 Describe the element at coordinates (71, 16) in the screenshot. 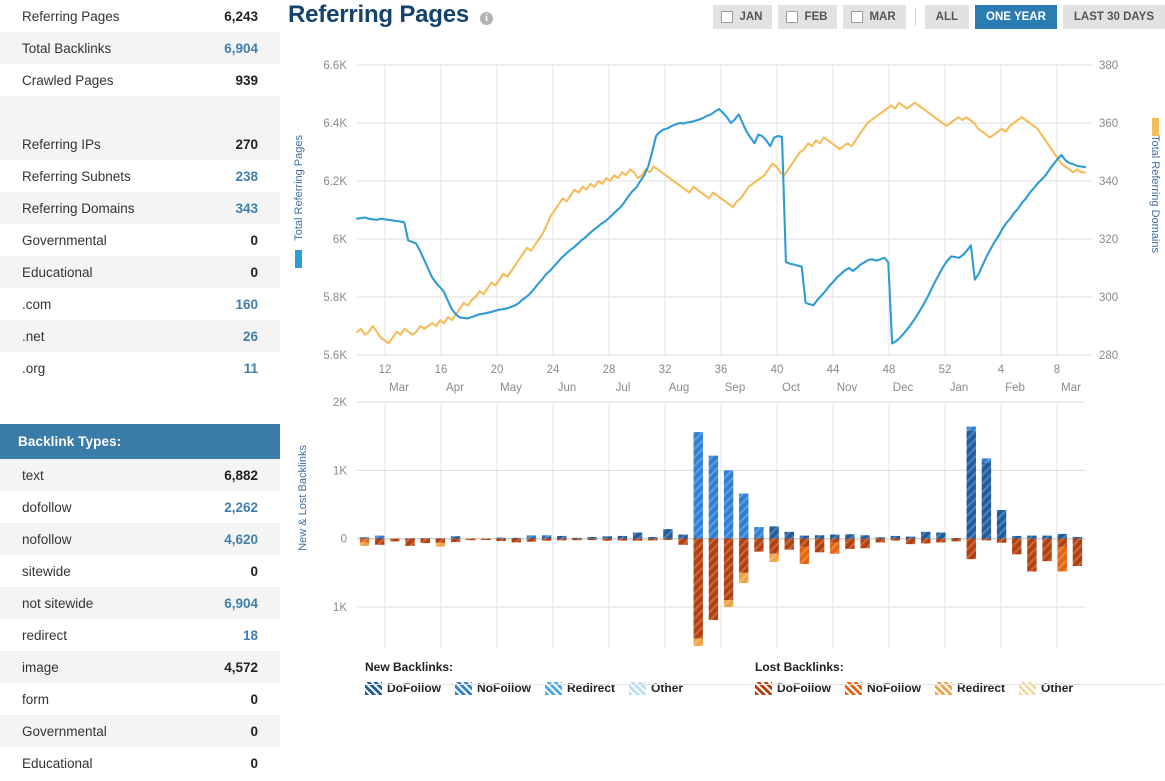

I see `primary-stat-label: Referring Pages` at that location.